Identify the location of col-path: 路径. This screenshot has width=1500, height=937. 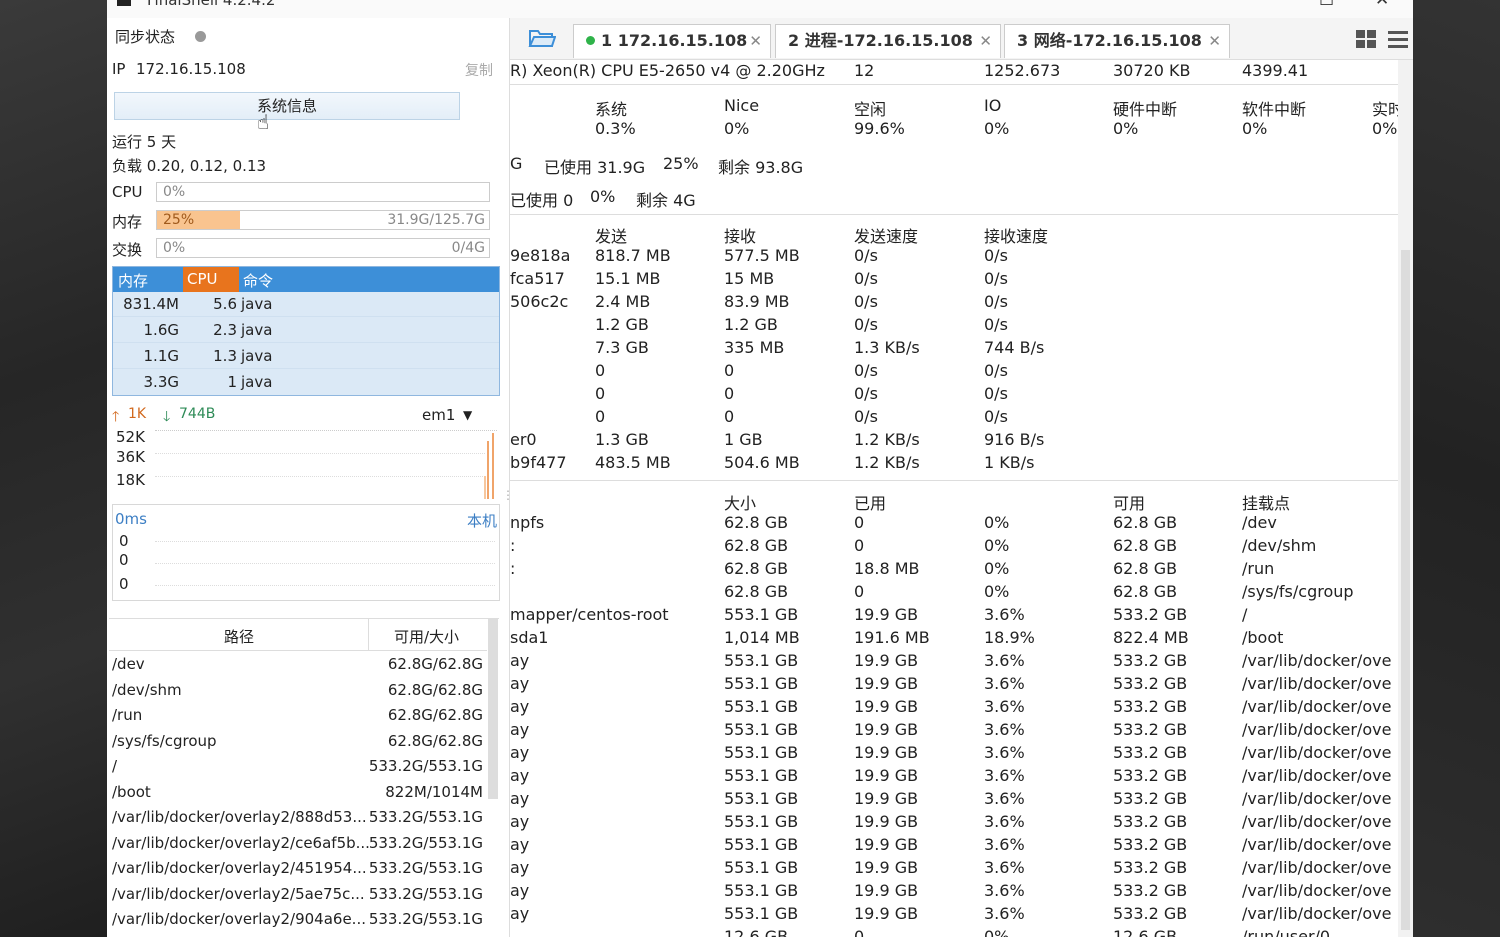
(239, 636).